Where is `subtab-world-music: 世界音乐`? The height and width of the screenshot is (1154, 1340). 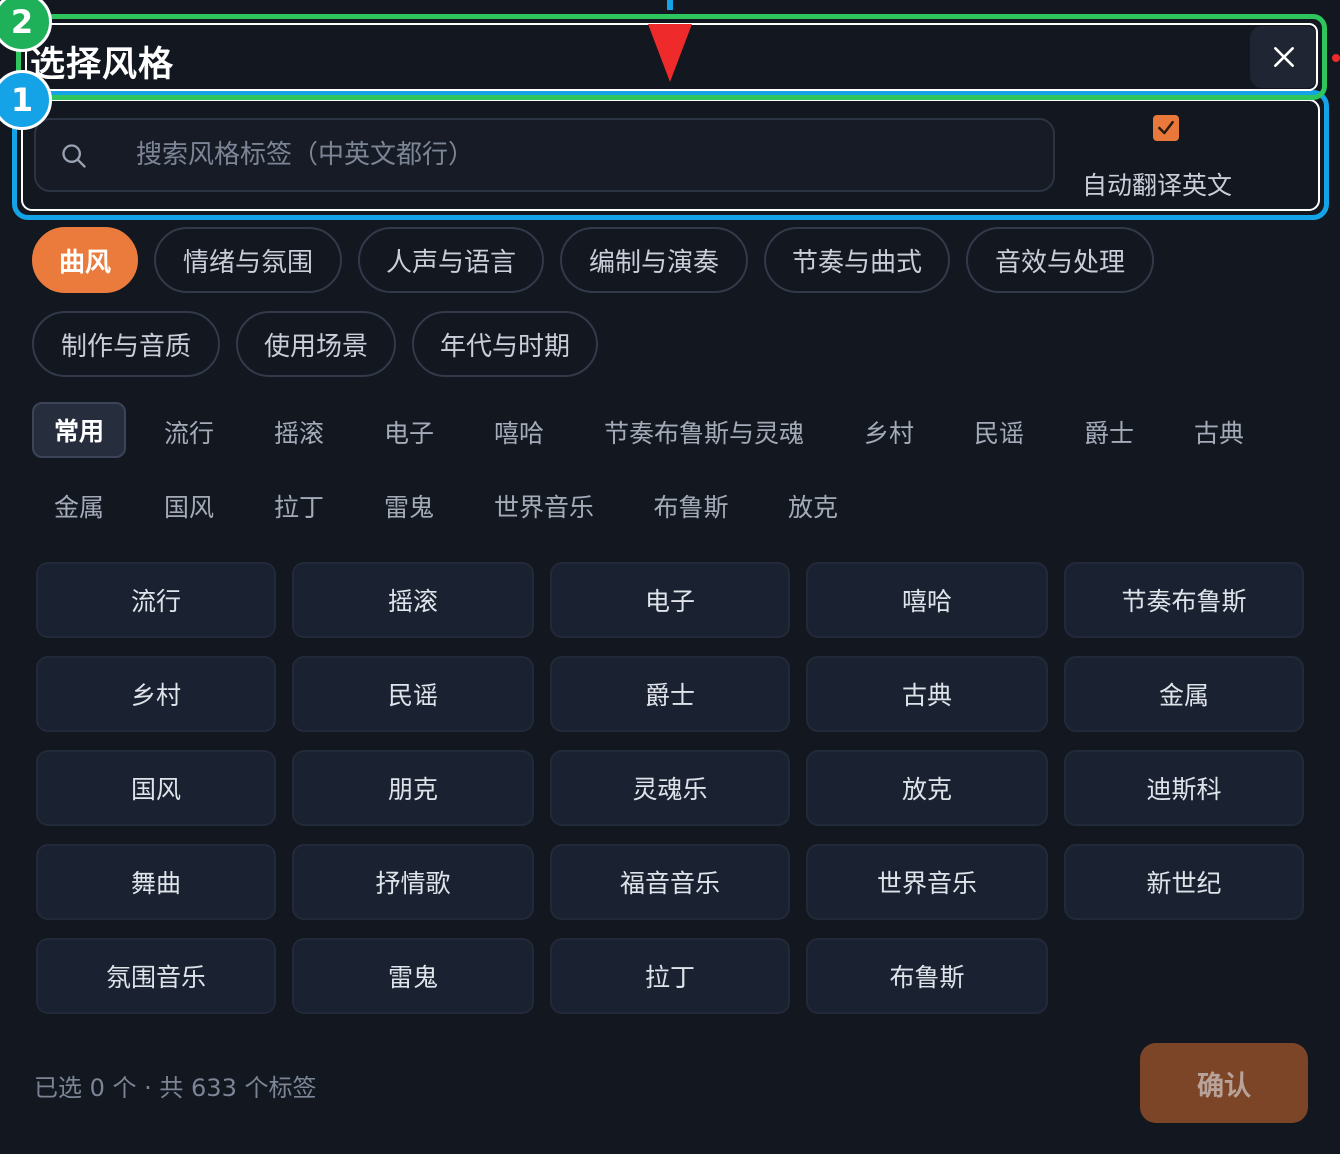 subtab-world-music: 世界音乐 is located at coordinates (544, 506).